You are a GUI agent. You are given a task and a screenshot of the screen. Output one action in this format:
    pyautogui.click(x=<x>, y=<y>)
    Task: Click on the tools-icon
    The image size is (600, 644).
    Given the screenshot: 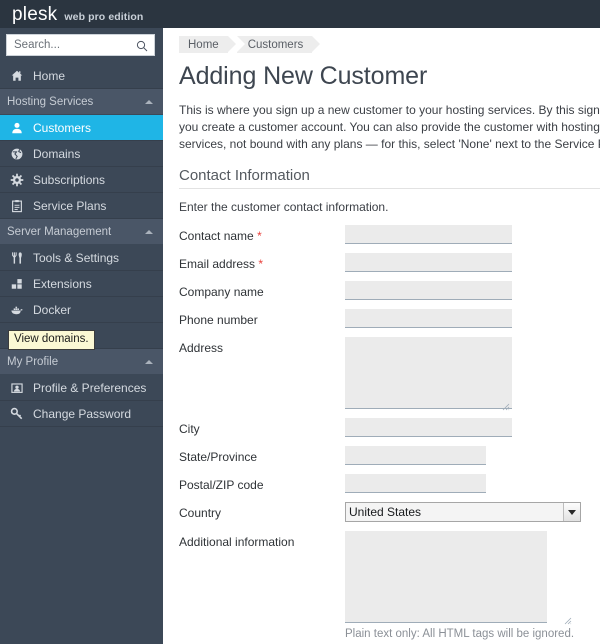 What is the action you would take?
    pyautogui.click(x=17, y=258)
    